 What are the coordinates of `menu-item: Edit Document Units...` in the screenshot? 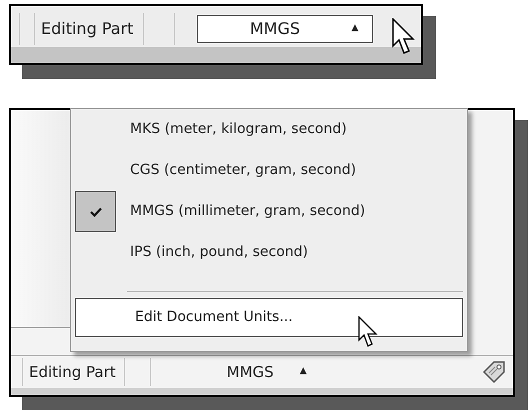 It's located at (269, 317).